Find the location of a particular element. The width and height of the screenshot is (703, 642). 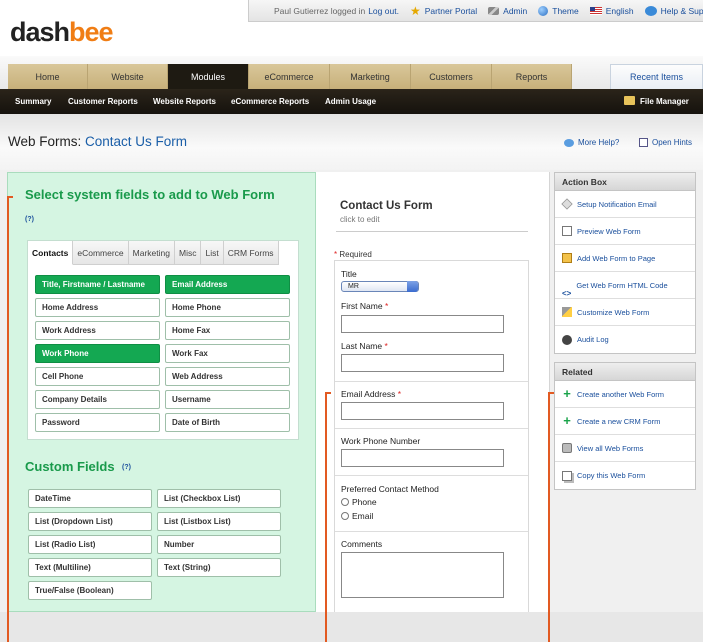

annotation-line is located at coordinates (8, 419).